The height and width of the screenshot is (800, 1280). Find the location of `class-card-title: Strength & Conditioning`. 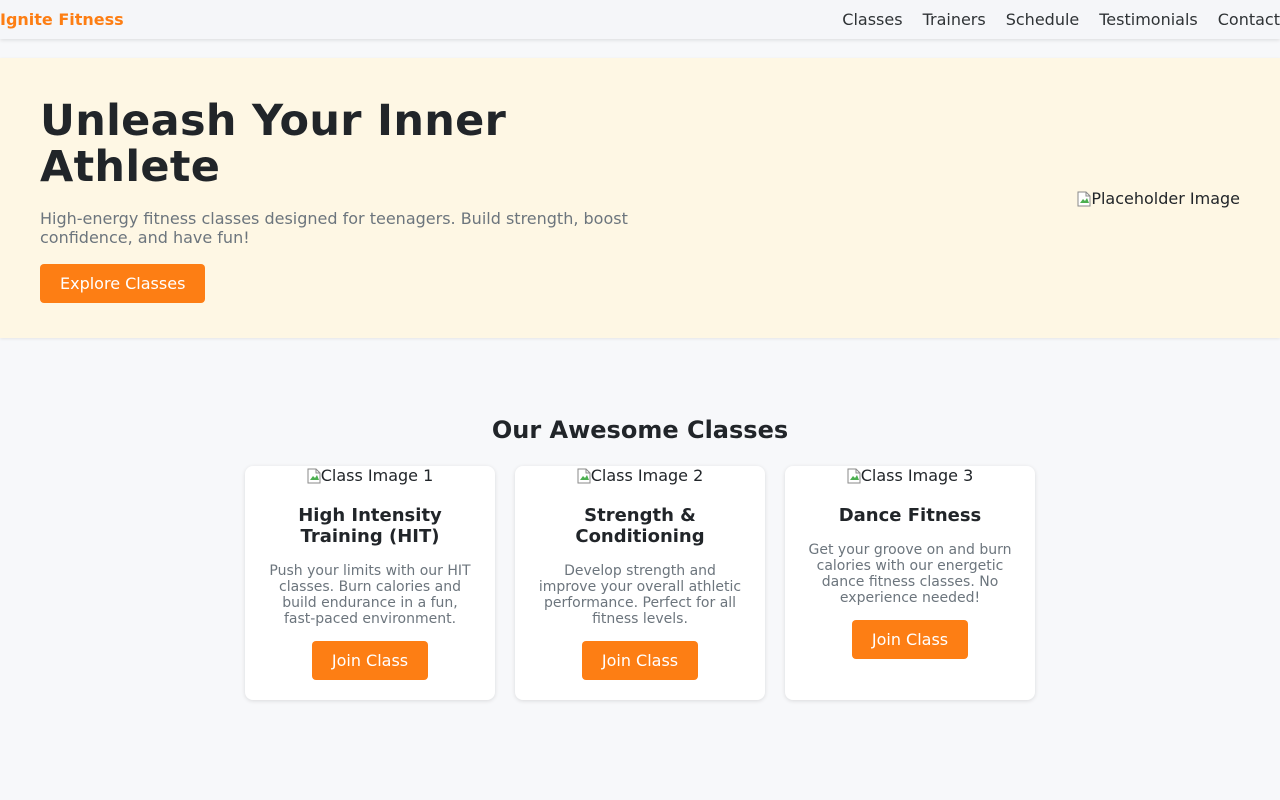

class-card-title: Strength & Conditioning is located at coordinates (640, 526).